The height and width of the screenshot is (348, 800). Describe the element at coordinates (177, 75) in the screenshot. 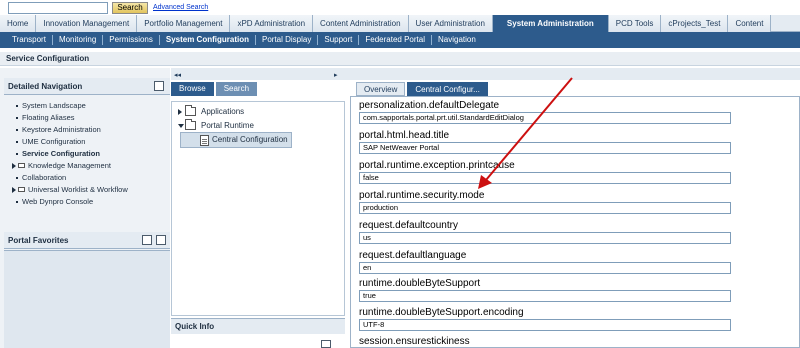

I see `collapse-left-icon: ◂◂` at that location.